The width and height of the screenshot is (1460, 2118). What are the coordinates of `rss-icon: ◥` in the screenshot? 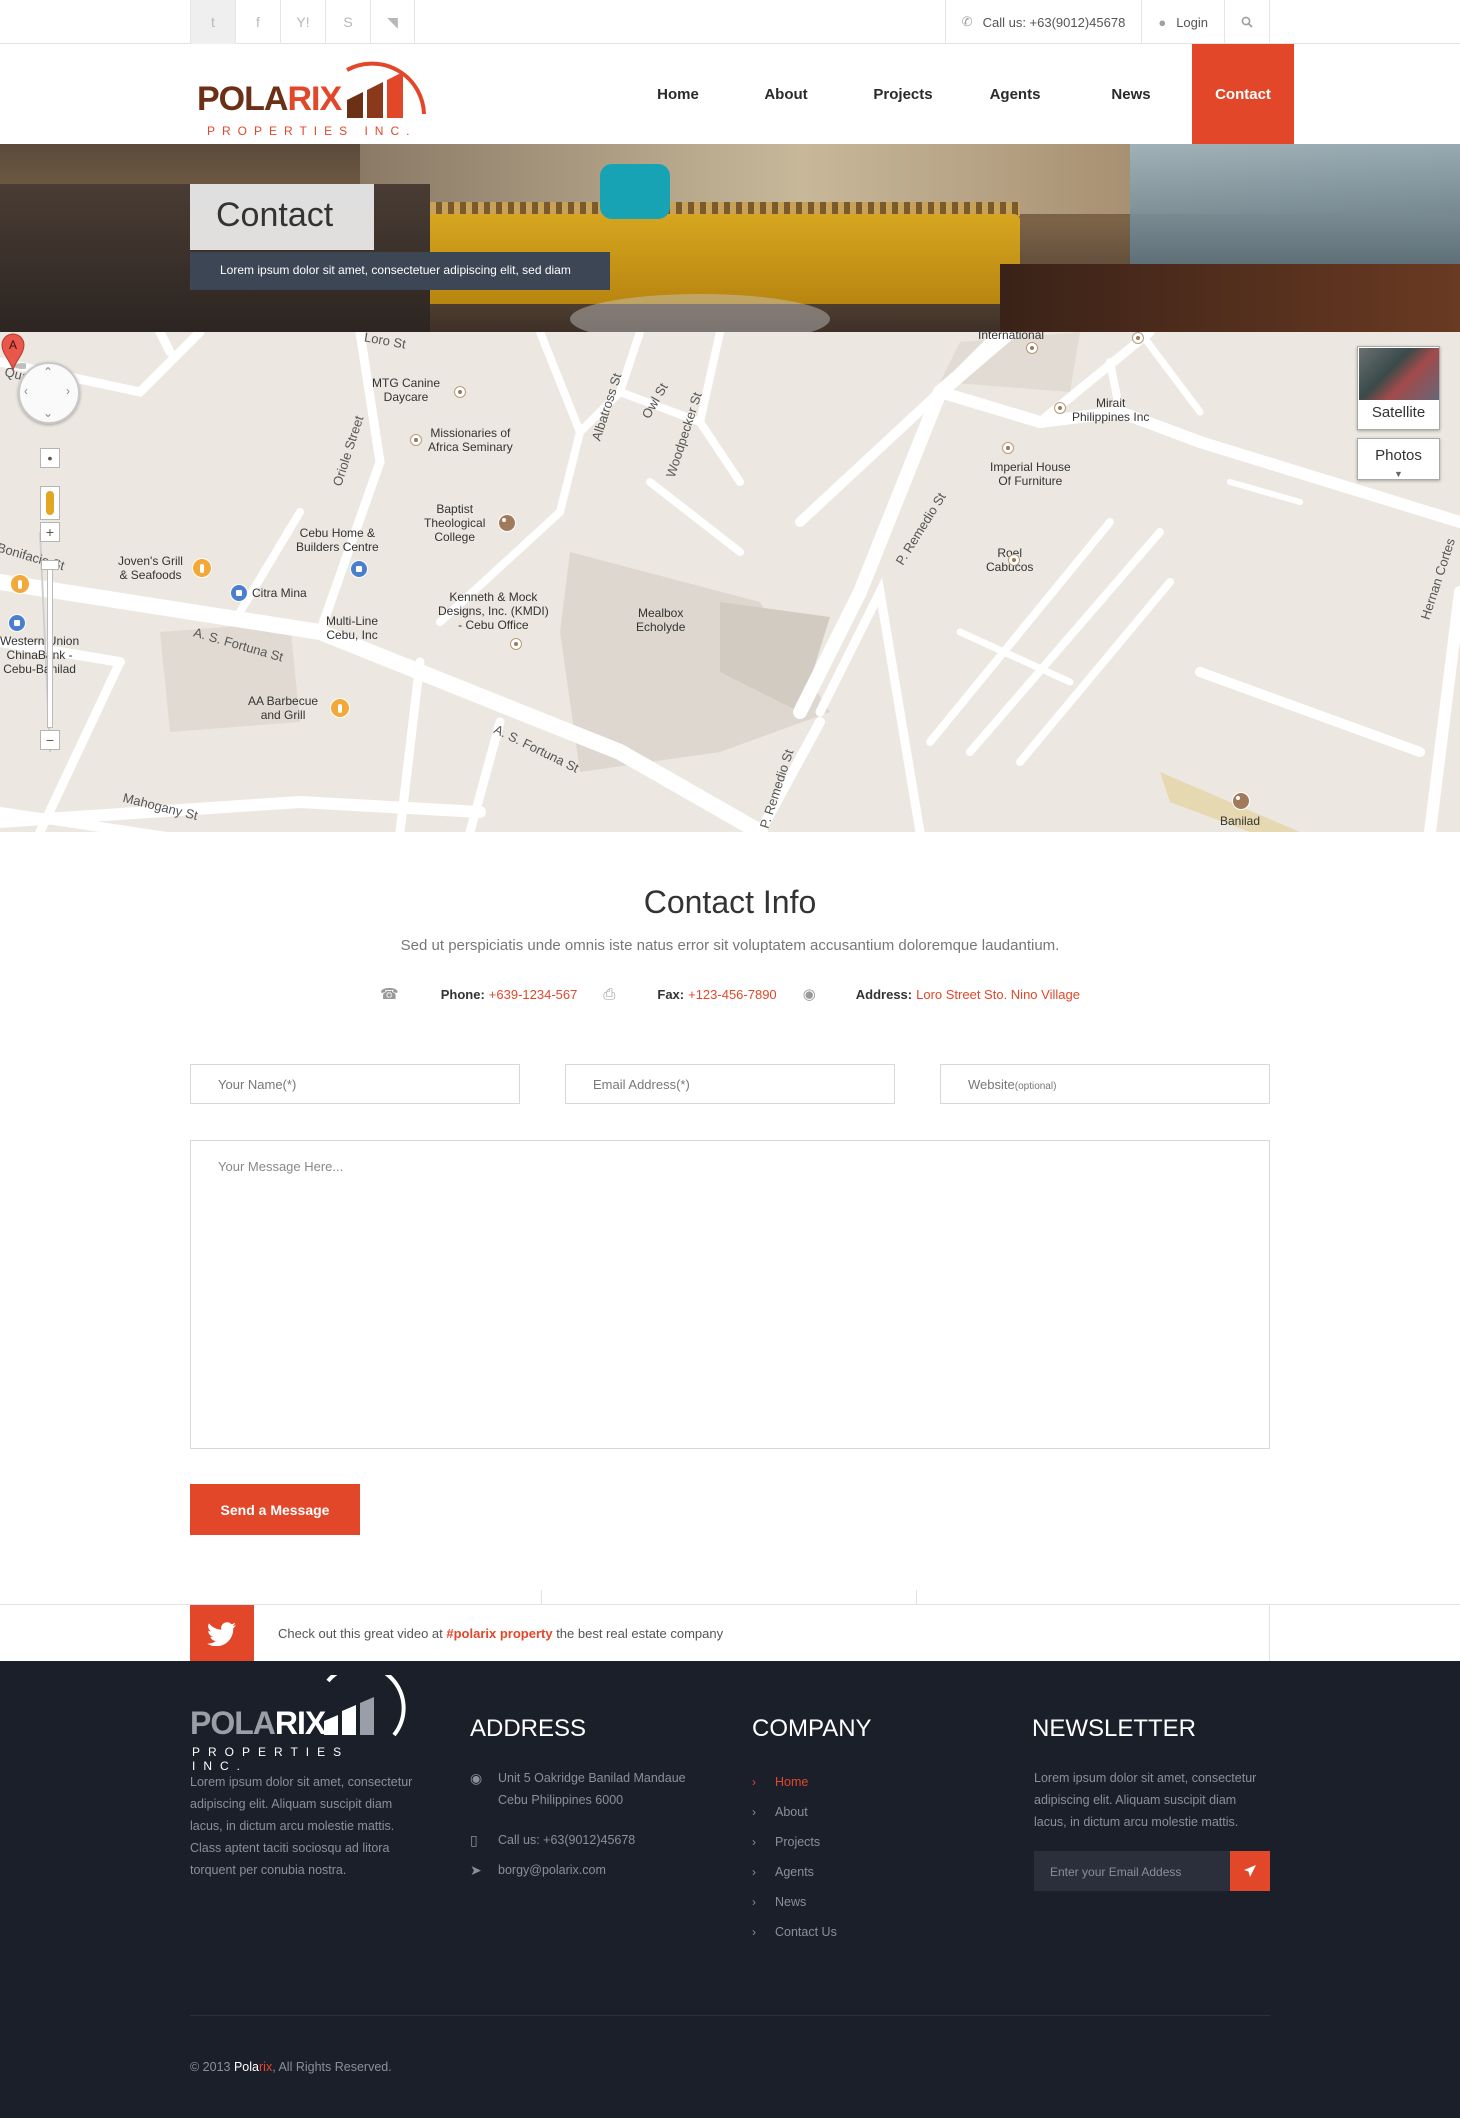 It's located at (392, 22).